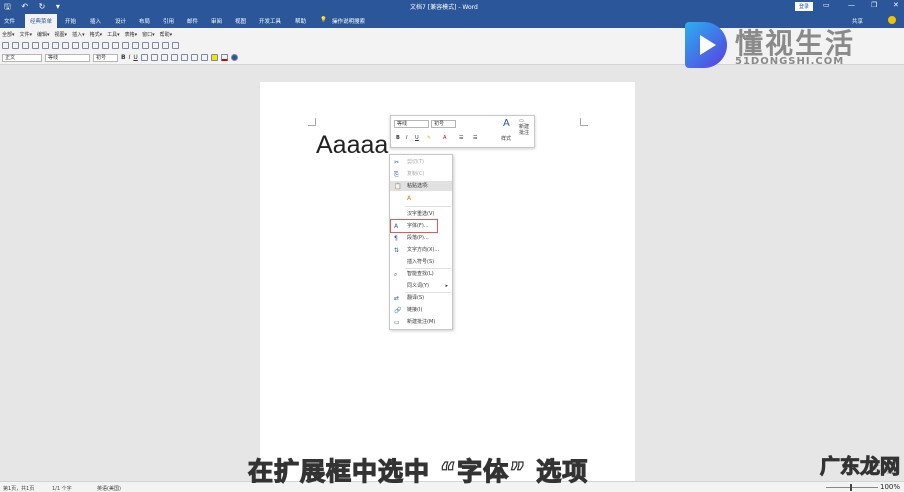 The width and height of the screenshot is (904, 492). Describe the element at coordinates (26, 34) in the screenshot. I see `menu-file: 文件▾` at that location.